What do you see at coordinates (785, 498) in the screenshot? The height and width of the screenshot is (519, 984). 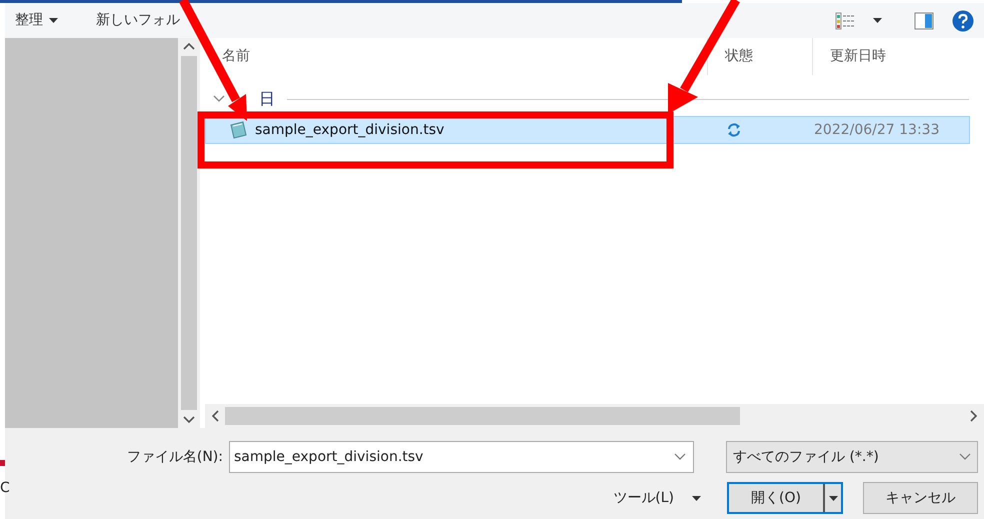 I see `open-button: 開く(O)` at bounding box center [785, 498].